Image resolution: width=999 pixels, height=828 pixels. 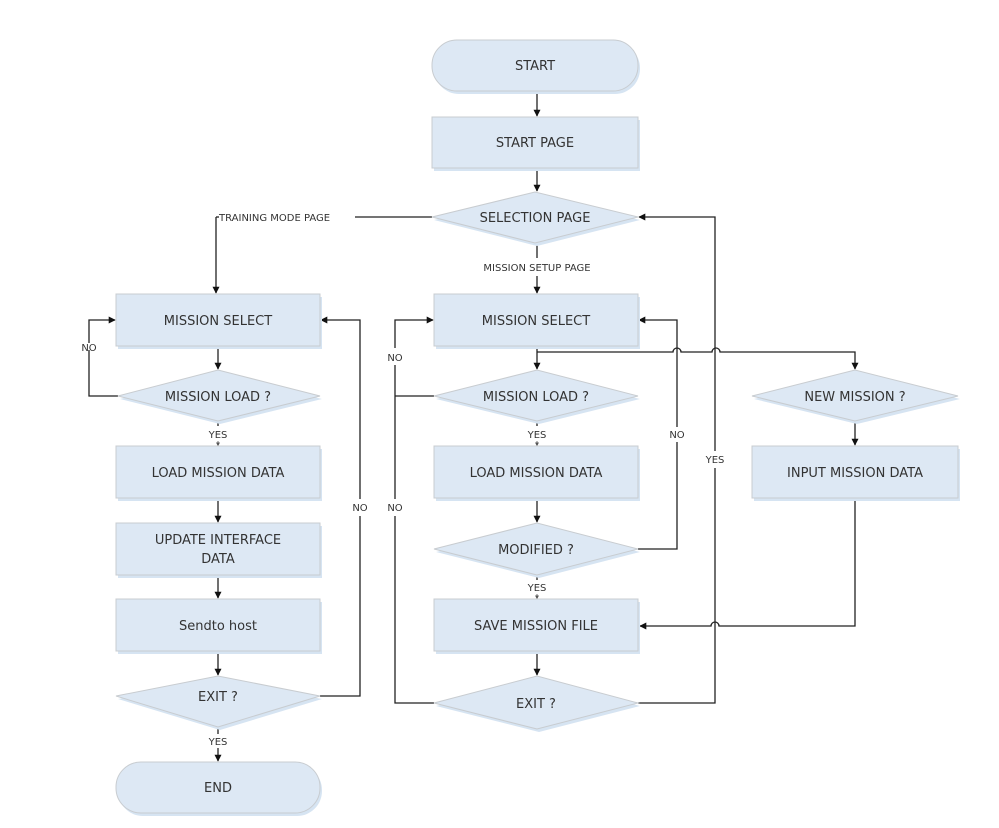 I want to click on label-t-exit-yes: YES, so click(x=218, y=742).